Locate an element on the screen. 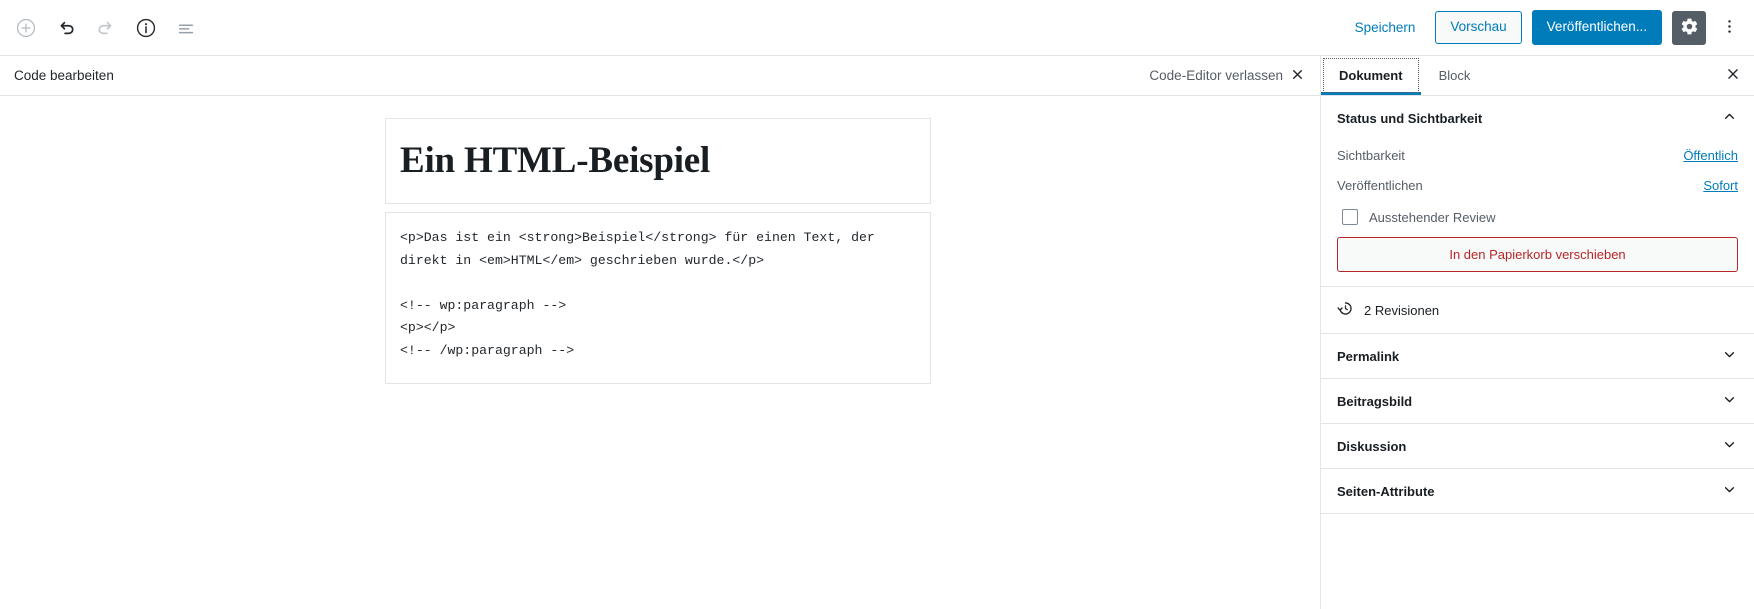 The width and height of the screenshot is (1754, 609). settings-gear-button is located at coordinates (1689, 27).